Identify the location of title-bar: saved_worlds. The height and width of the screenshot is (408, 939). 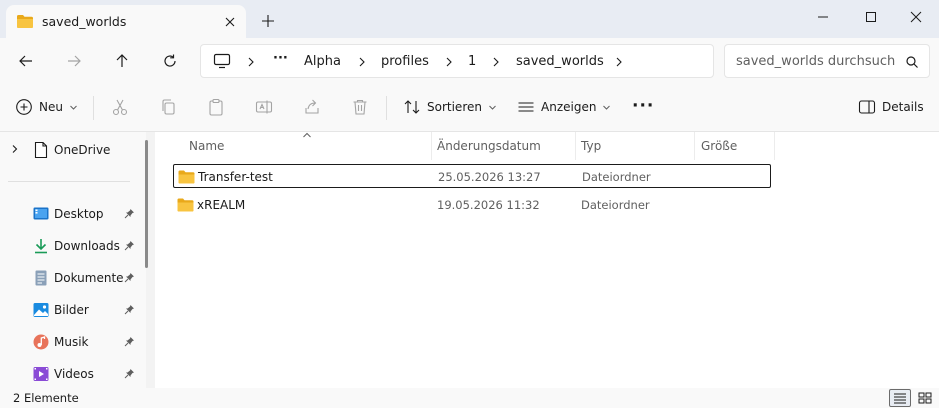
(469, 19).